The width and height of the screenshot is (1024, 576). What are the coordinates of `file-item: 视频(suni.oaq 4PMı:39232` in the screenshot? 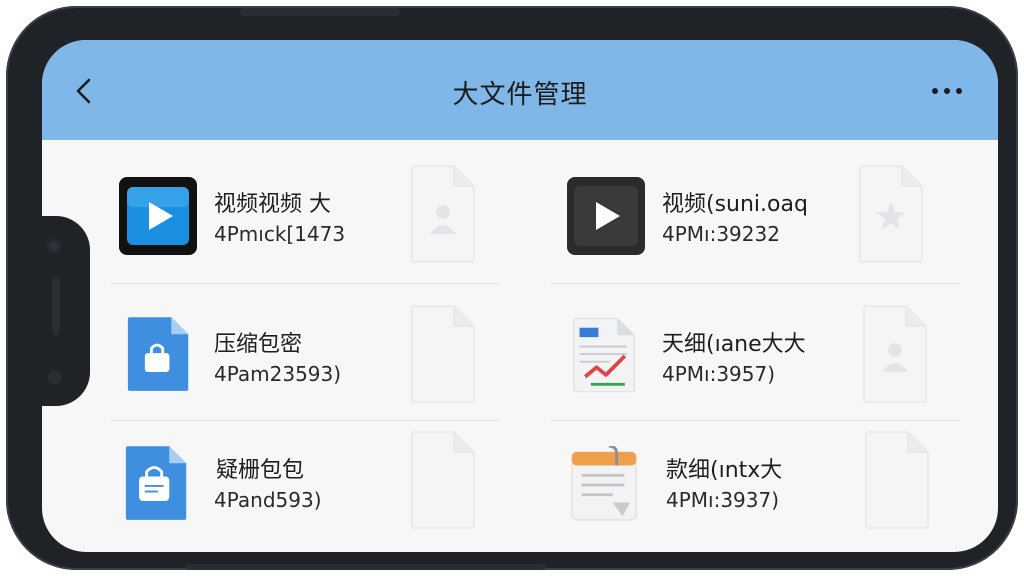 It's located at (776, 235).